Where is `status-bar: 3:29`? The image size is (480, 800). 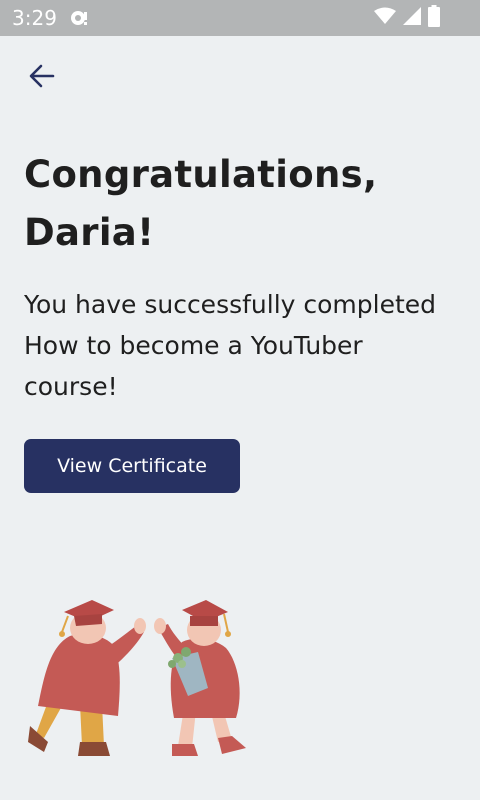 status-bar: 3:29 is located at coordinates (240, 18).